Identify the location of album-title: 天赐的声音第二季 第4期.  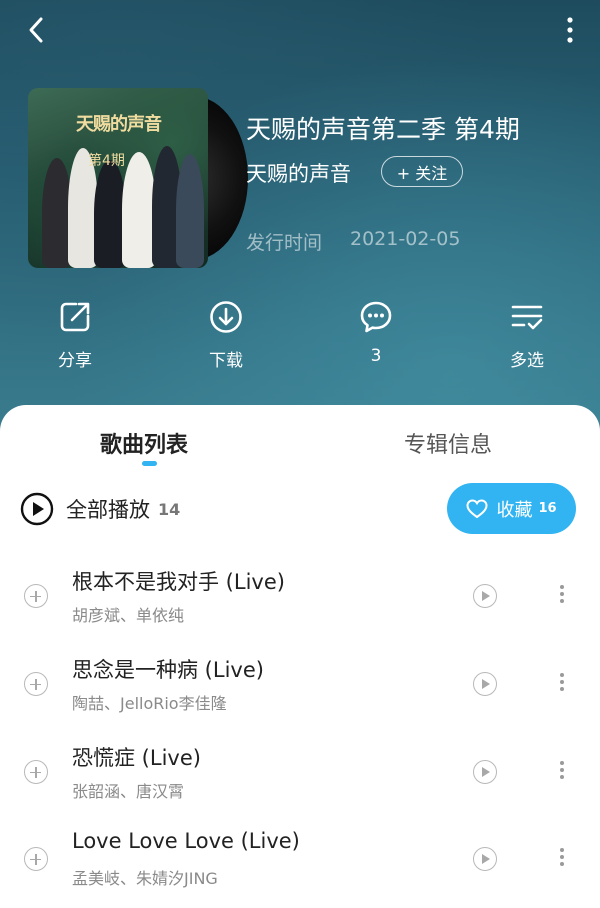
(383, 129).